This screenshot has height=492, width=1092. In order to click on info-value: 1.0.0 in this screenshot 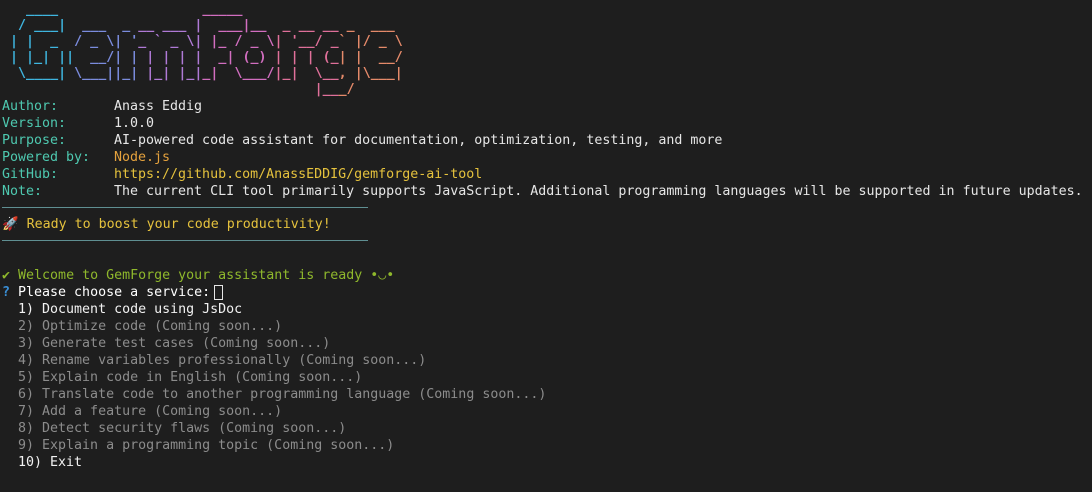, I will do `click(134, 123)`.